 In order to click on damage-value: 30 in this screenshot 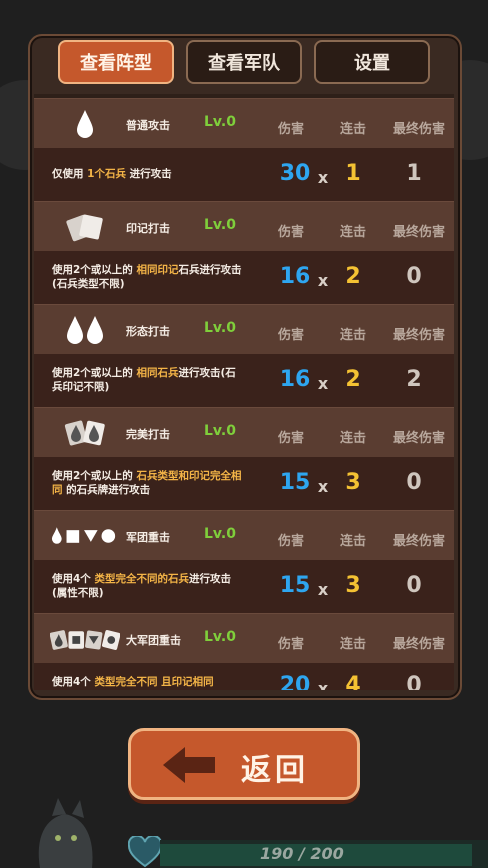, I will do `click(295, 173)`.